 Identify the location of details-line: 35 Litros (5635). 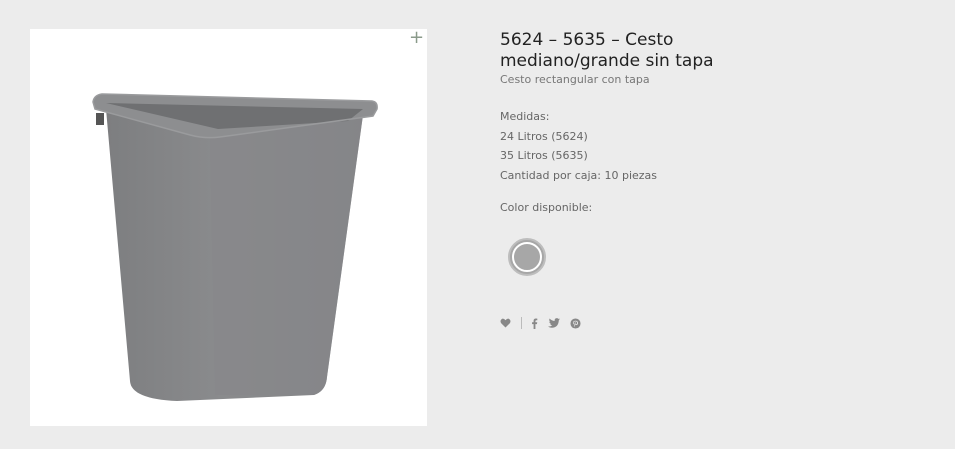
(544, 155).